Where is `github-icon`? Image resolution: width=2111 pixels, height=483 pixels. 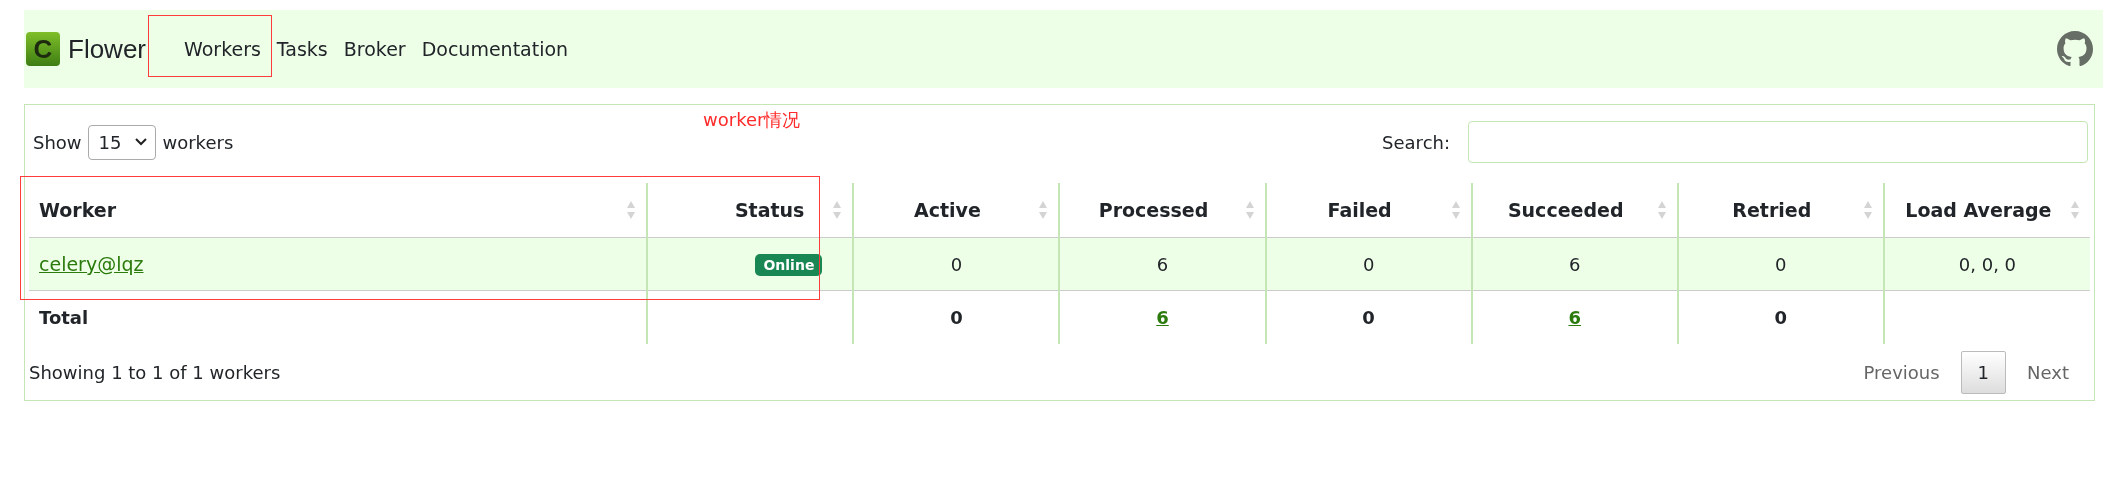
github-icon is located at coordinates (2075, 49).